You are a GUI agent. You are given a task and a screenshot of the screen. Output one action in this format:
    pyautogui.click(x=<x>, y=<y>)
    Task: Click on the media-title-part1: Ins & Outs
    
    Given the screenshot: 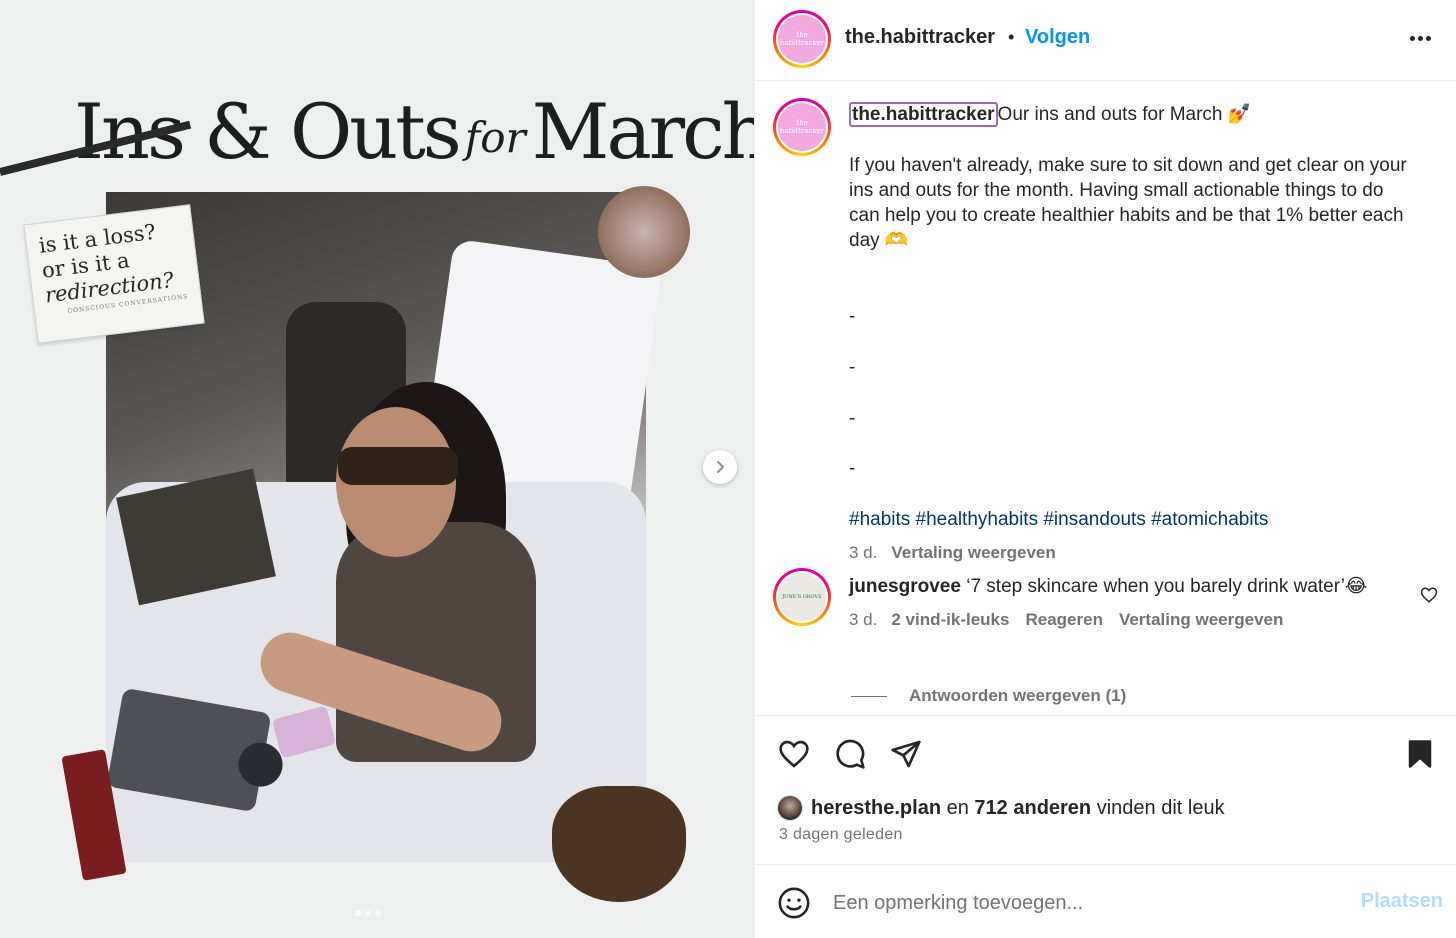 What is the action you would take?
    pyautogui.click(x=268, y=131)
    